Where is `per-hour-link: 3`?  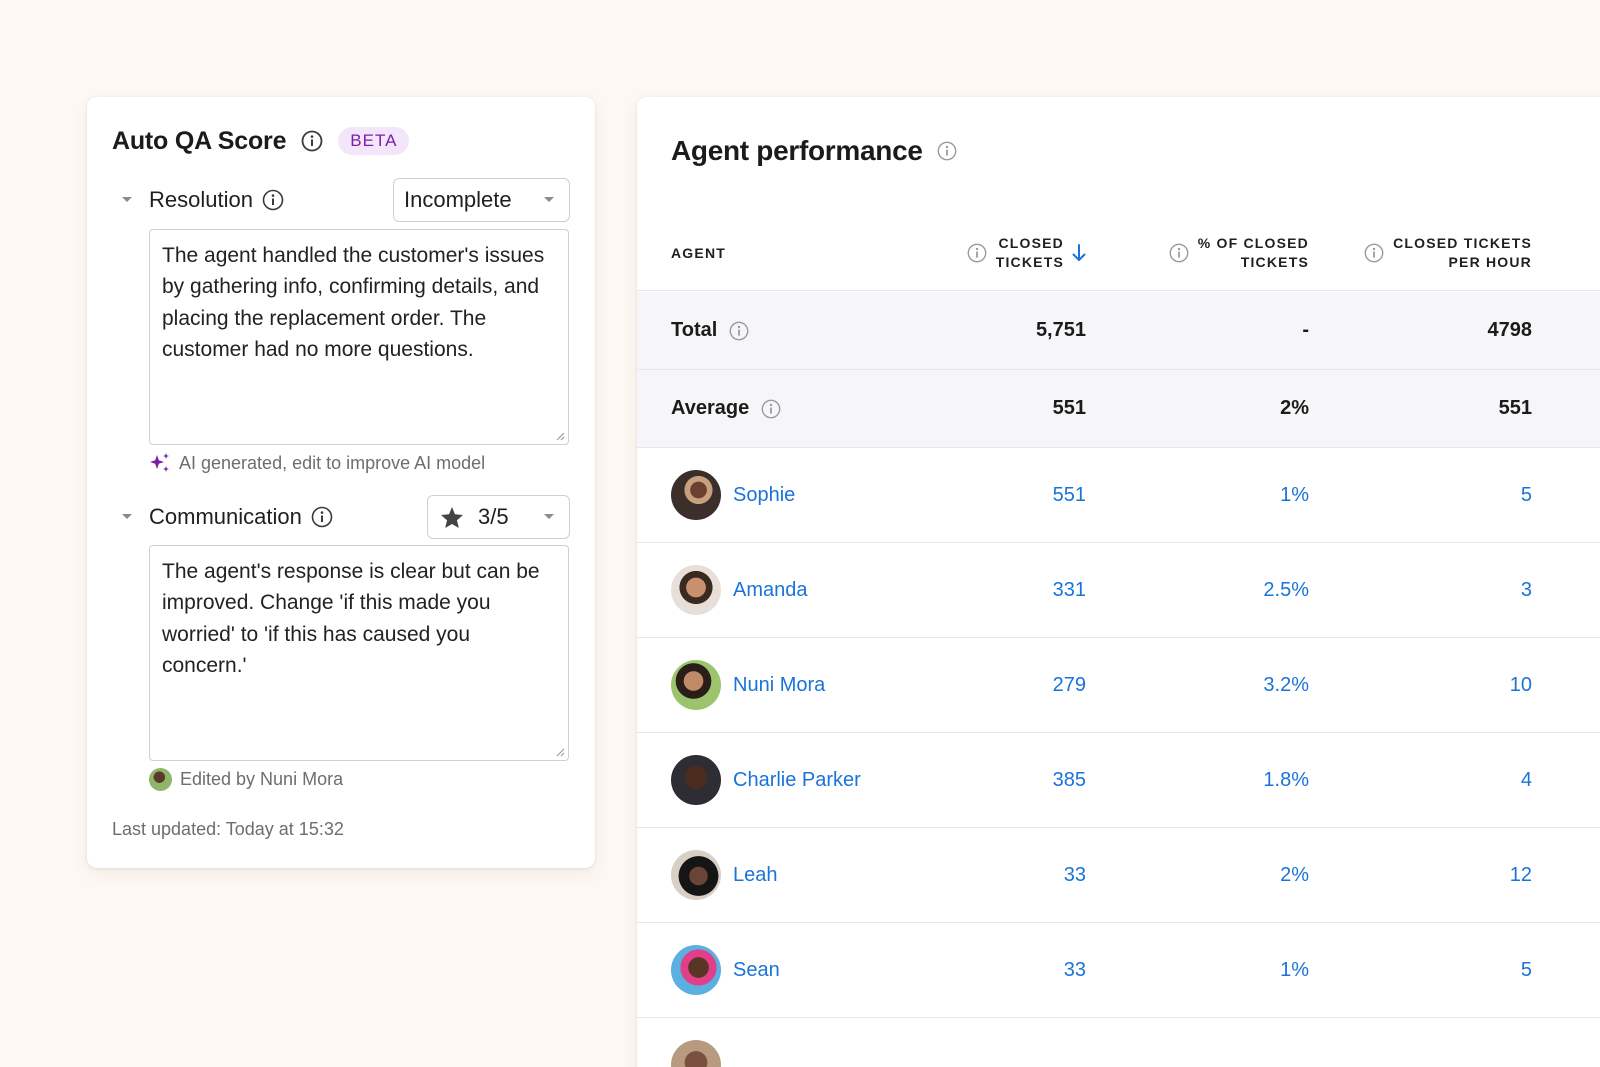
per-hour-link: 3 is located at coordinates (1526, 590).